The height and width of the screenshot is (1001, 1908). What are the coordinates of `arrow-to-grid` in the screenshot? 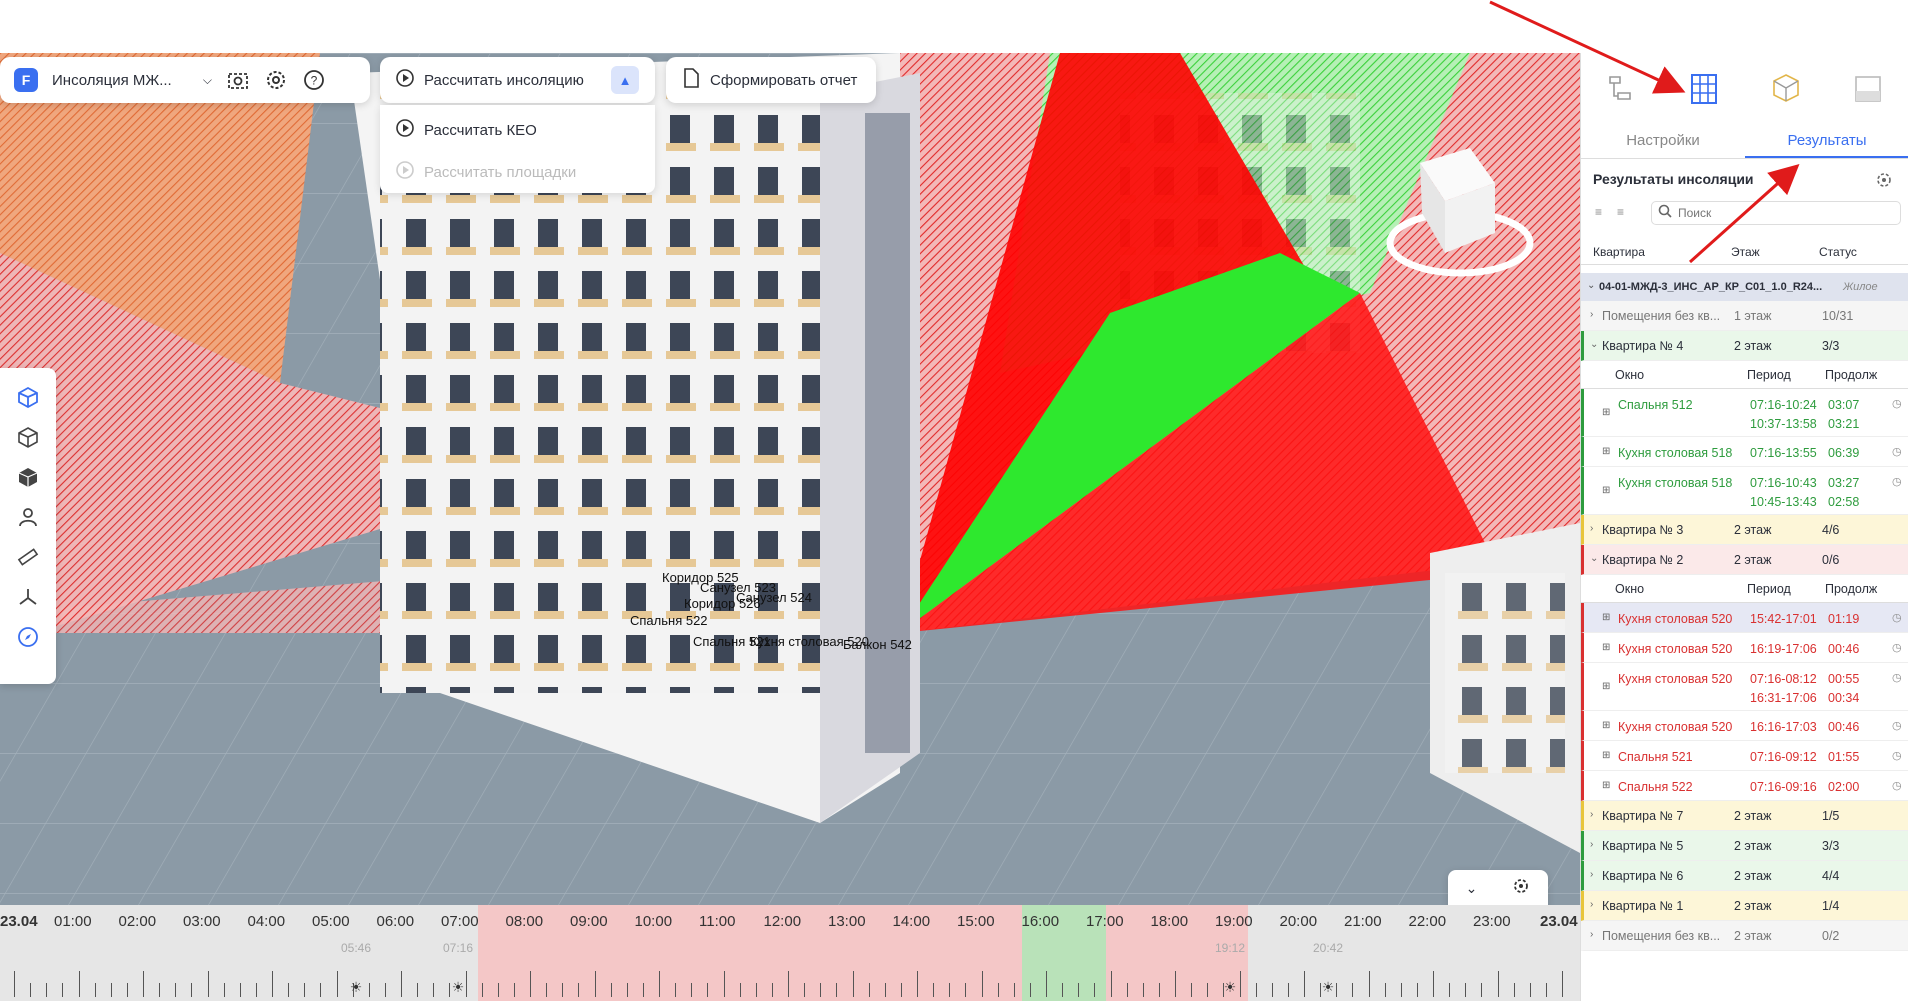 It's located at (1587, 47).